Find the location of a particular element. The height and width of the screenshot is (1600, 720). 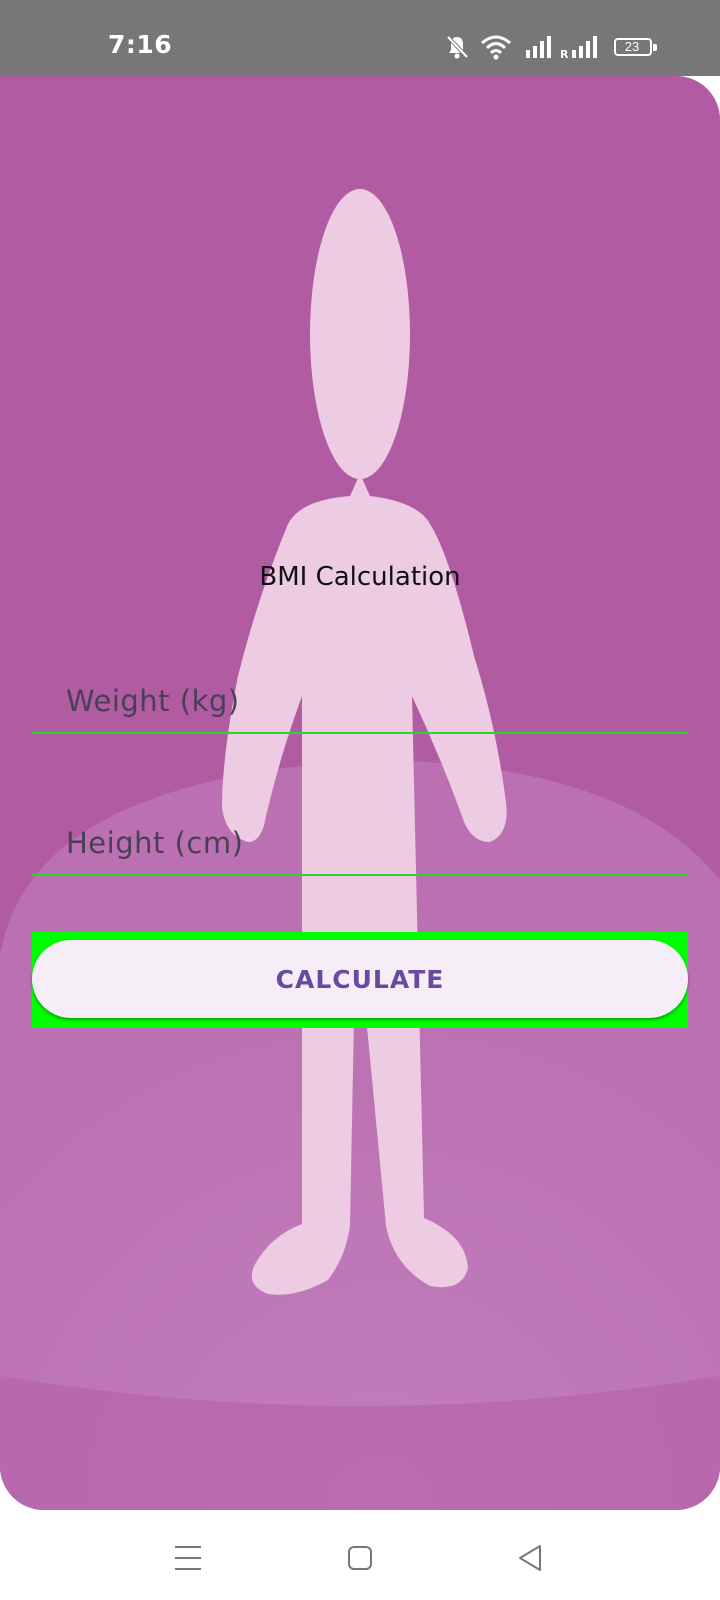

height-field is located at coordinates (360, 832).